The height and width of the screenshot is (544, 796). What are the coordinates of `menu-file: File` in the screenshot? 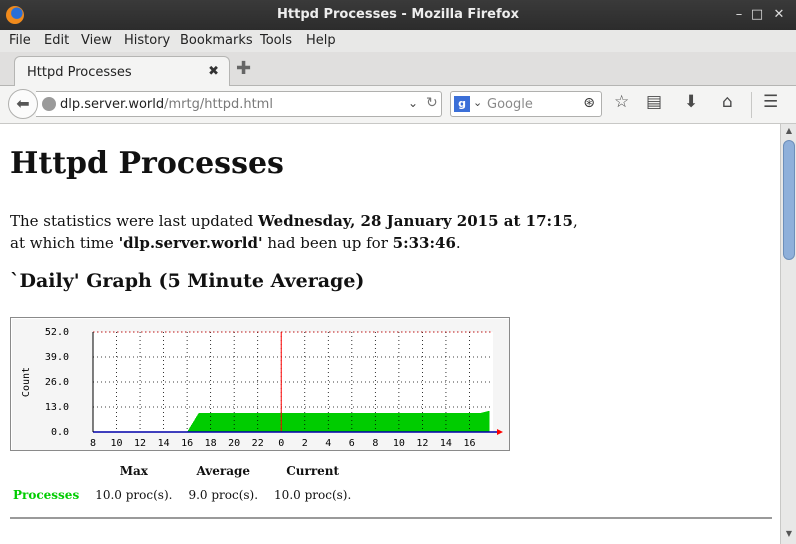 It's located at (20, 40).